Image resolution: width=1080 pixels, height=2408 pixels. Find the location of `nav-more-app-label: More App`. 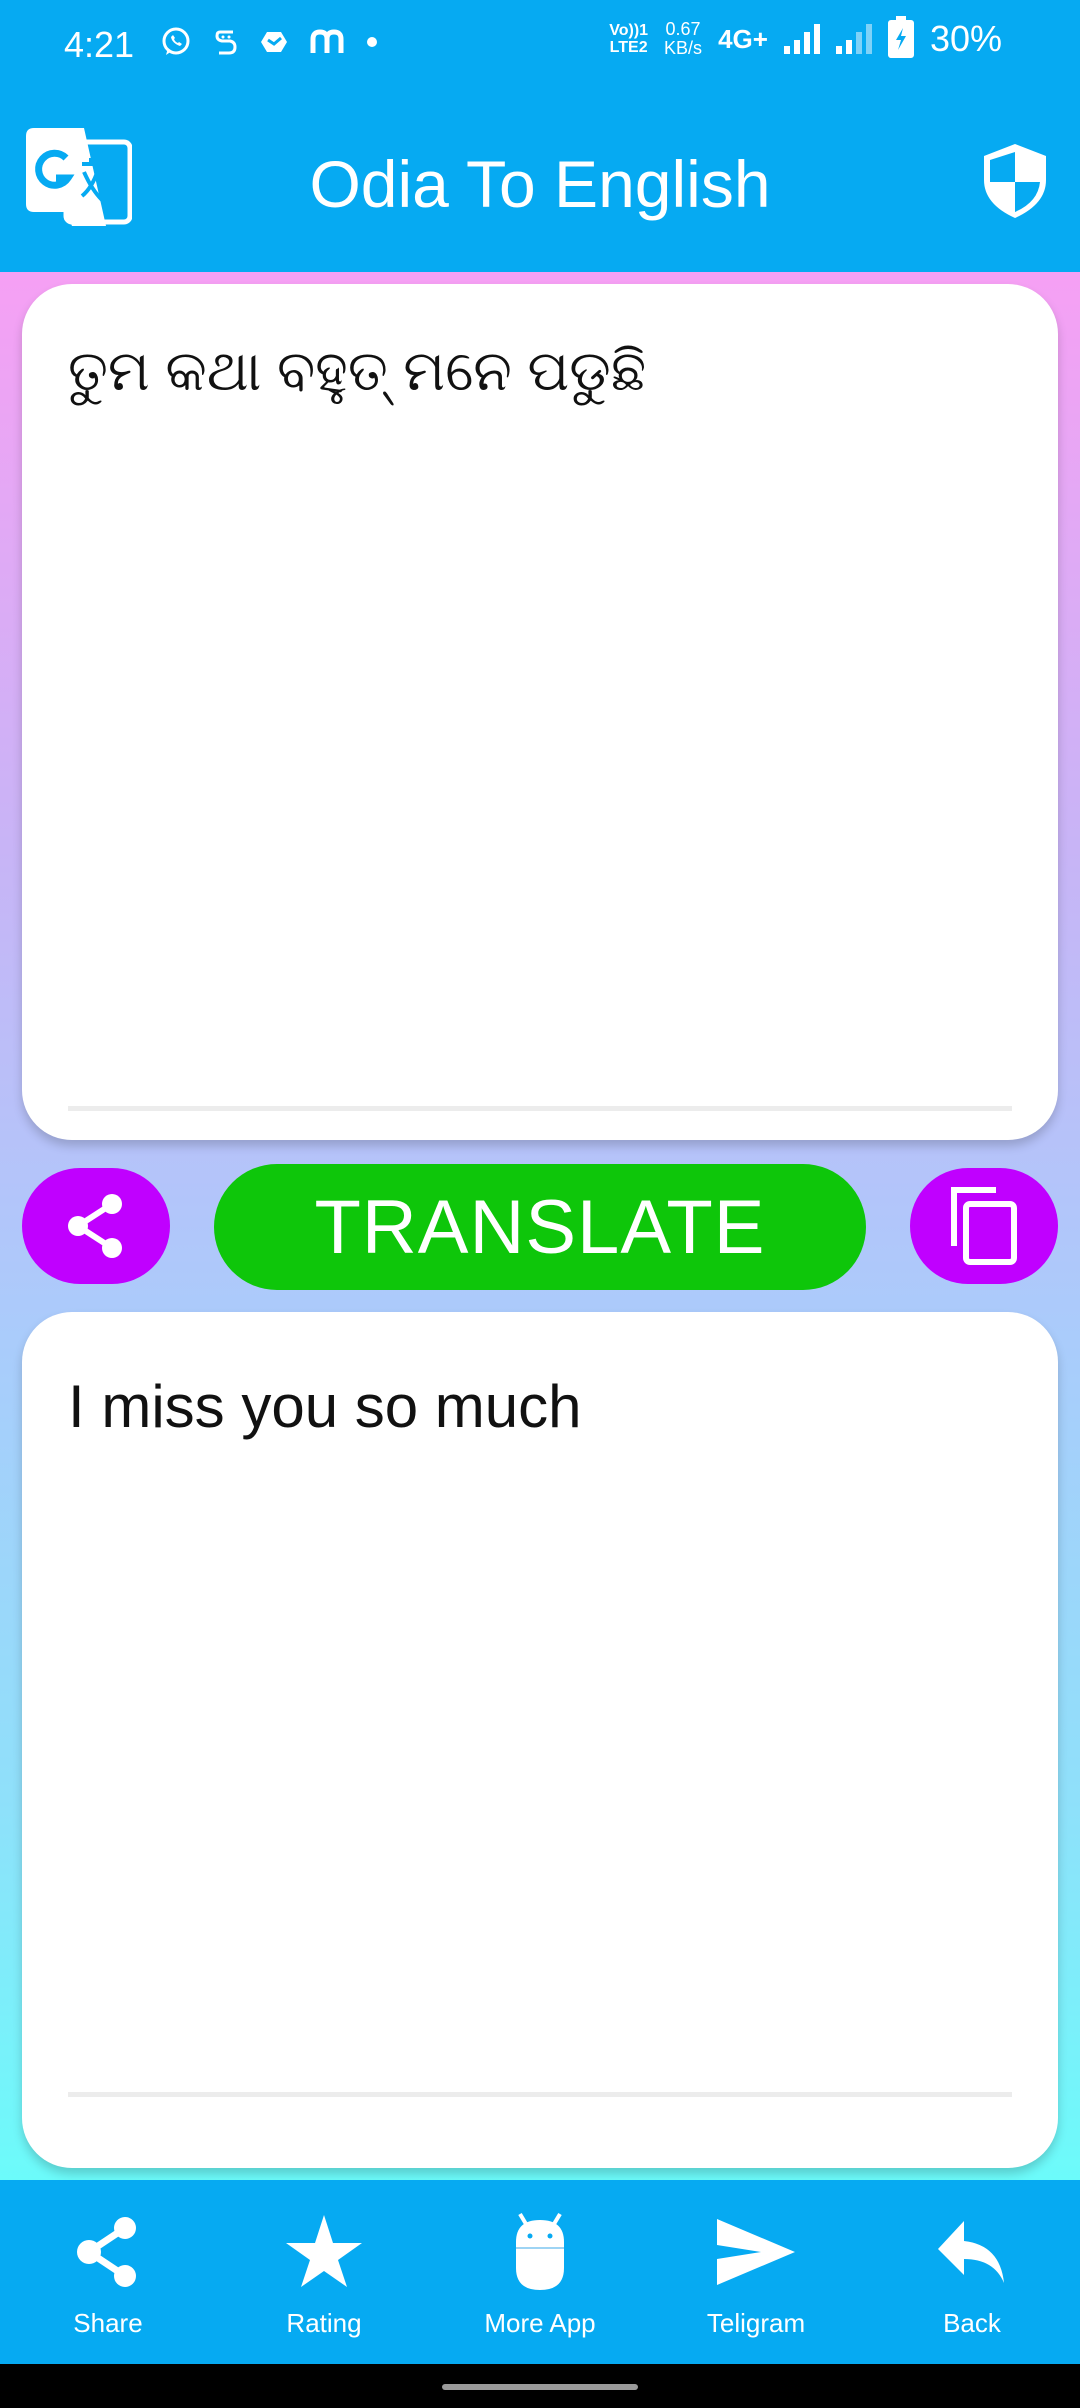

nav-more-app-label: More App is located at coordinates (540, 2323).